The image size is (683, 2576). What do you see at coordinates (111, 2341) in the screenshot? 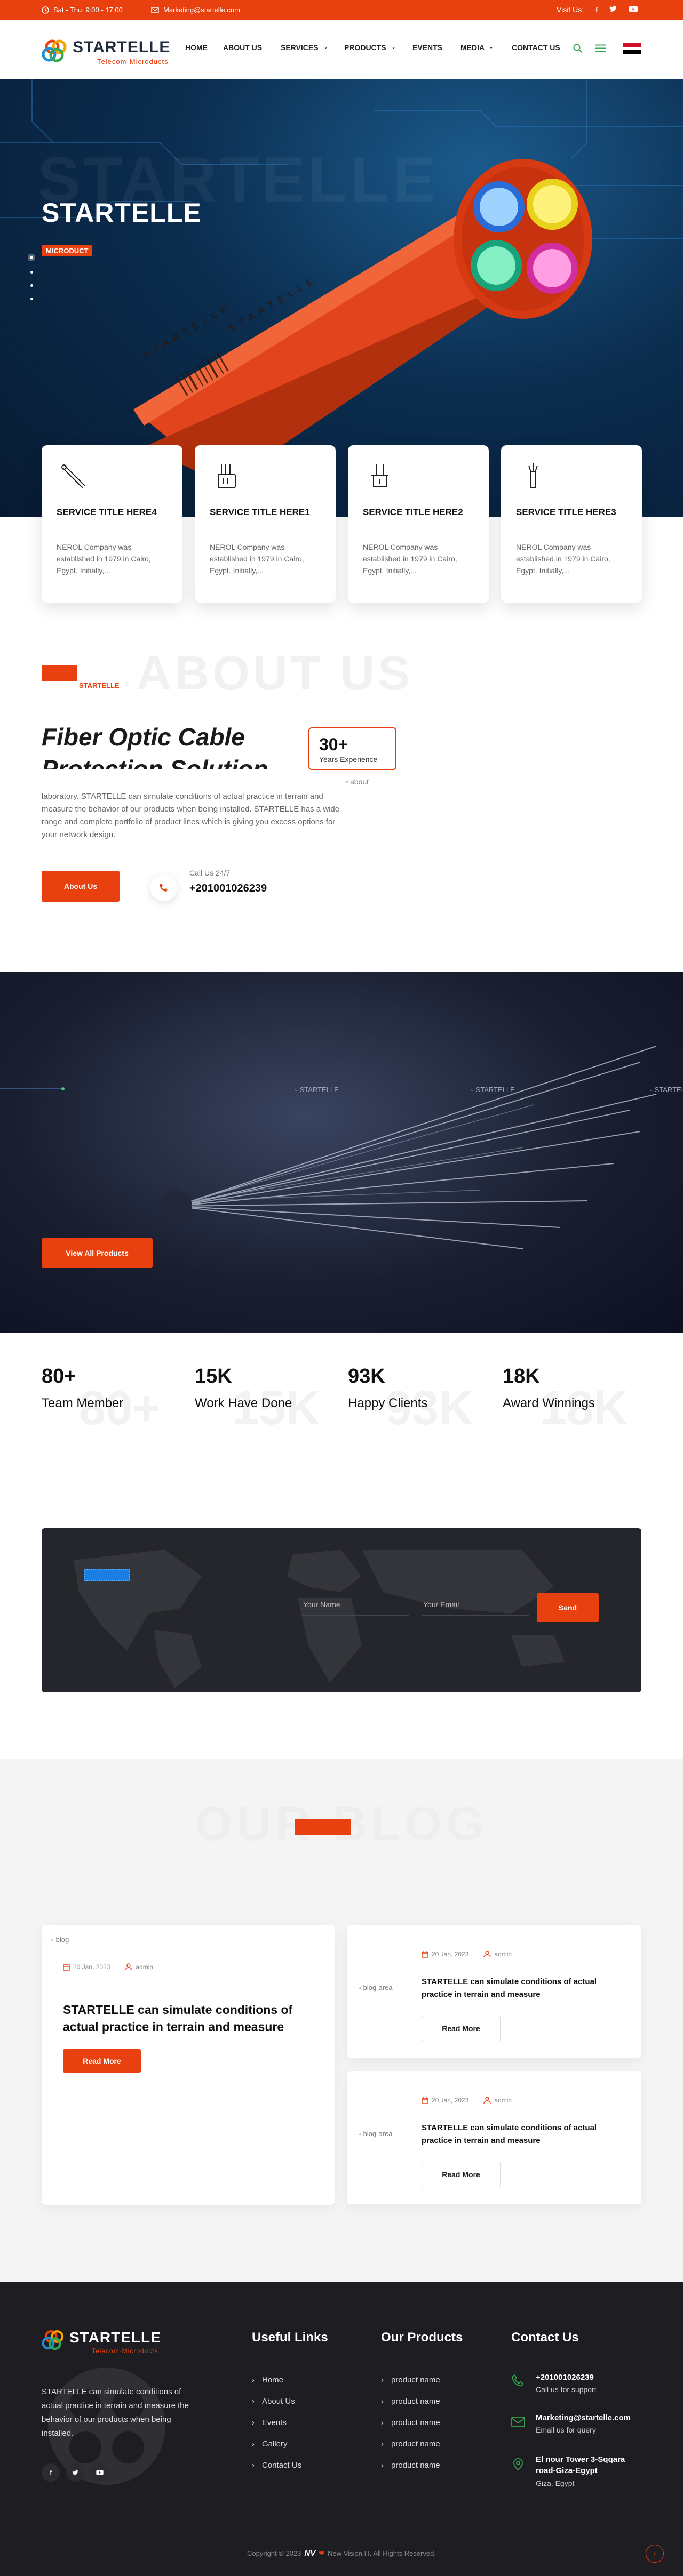
I see `footer-logo: STARTELLE Telecom-Microducts` at bounding box center [111, 2341].